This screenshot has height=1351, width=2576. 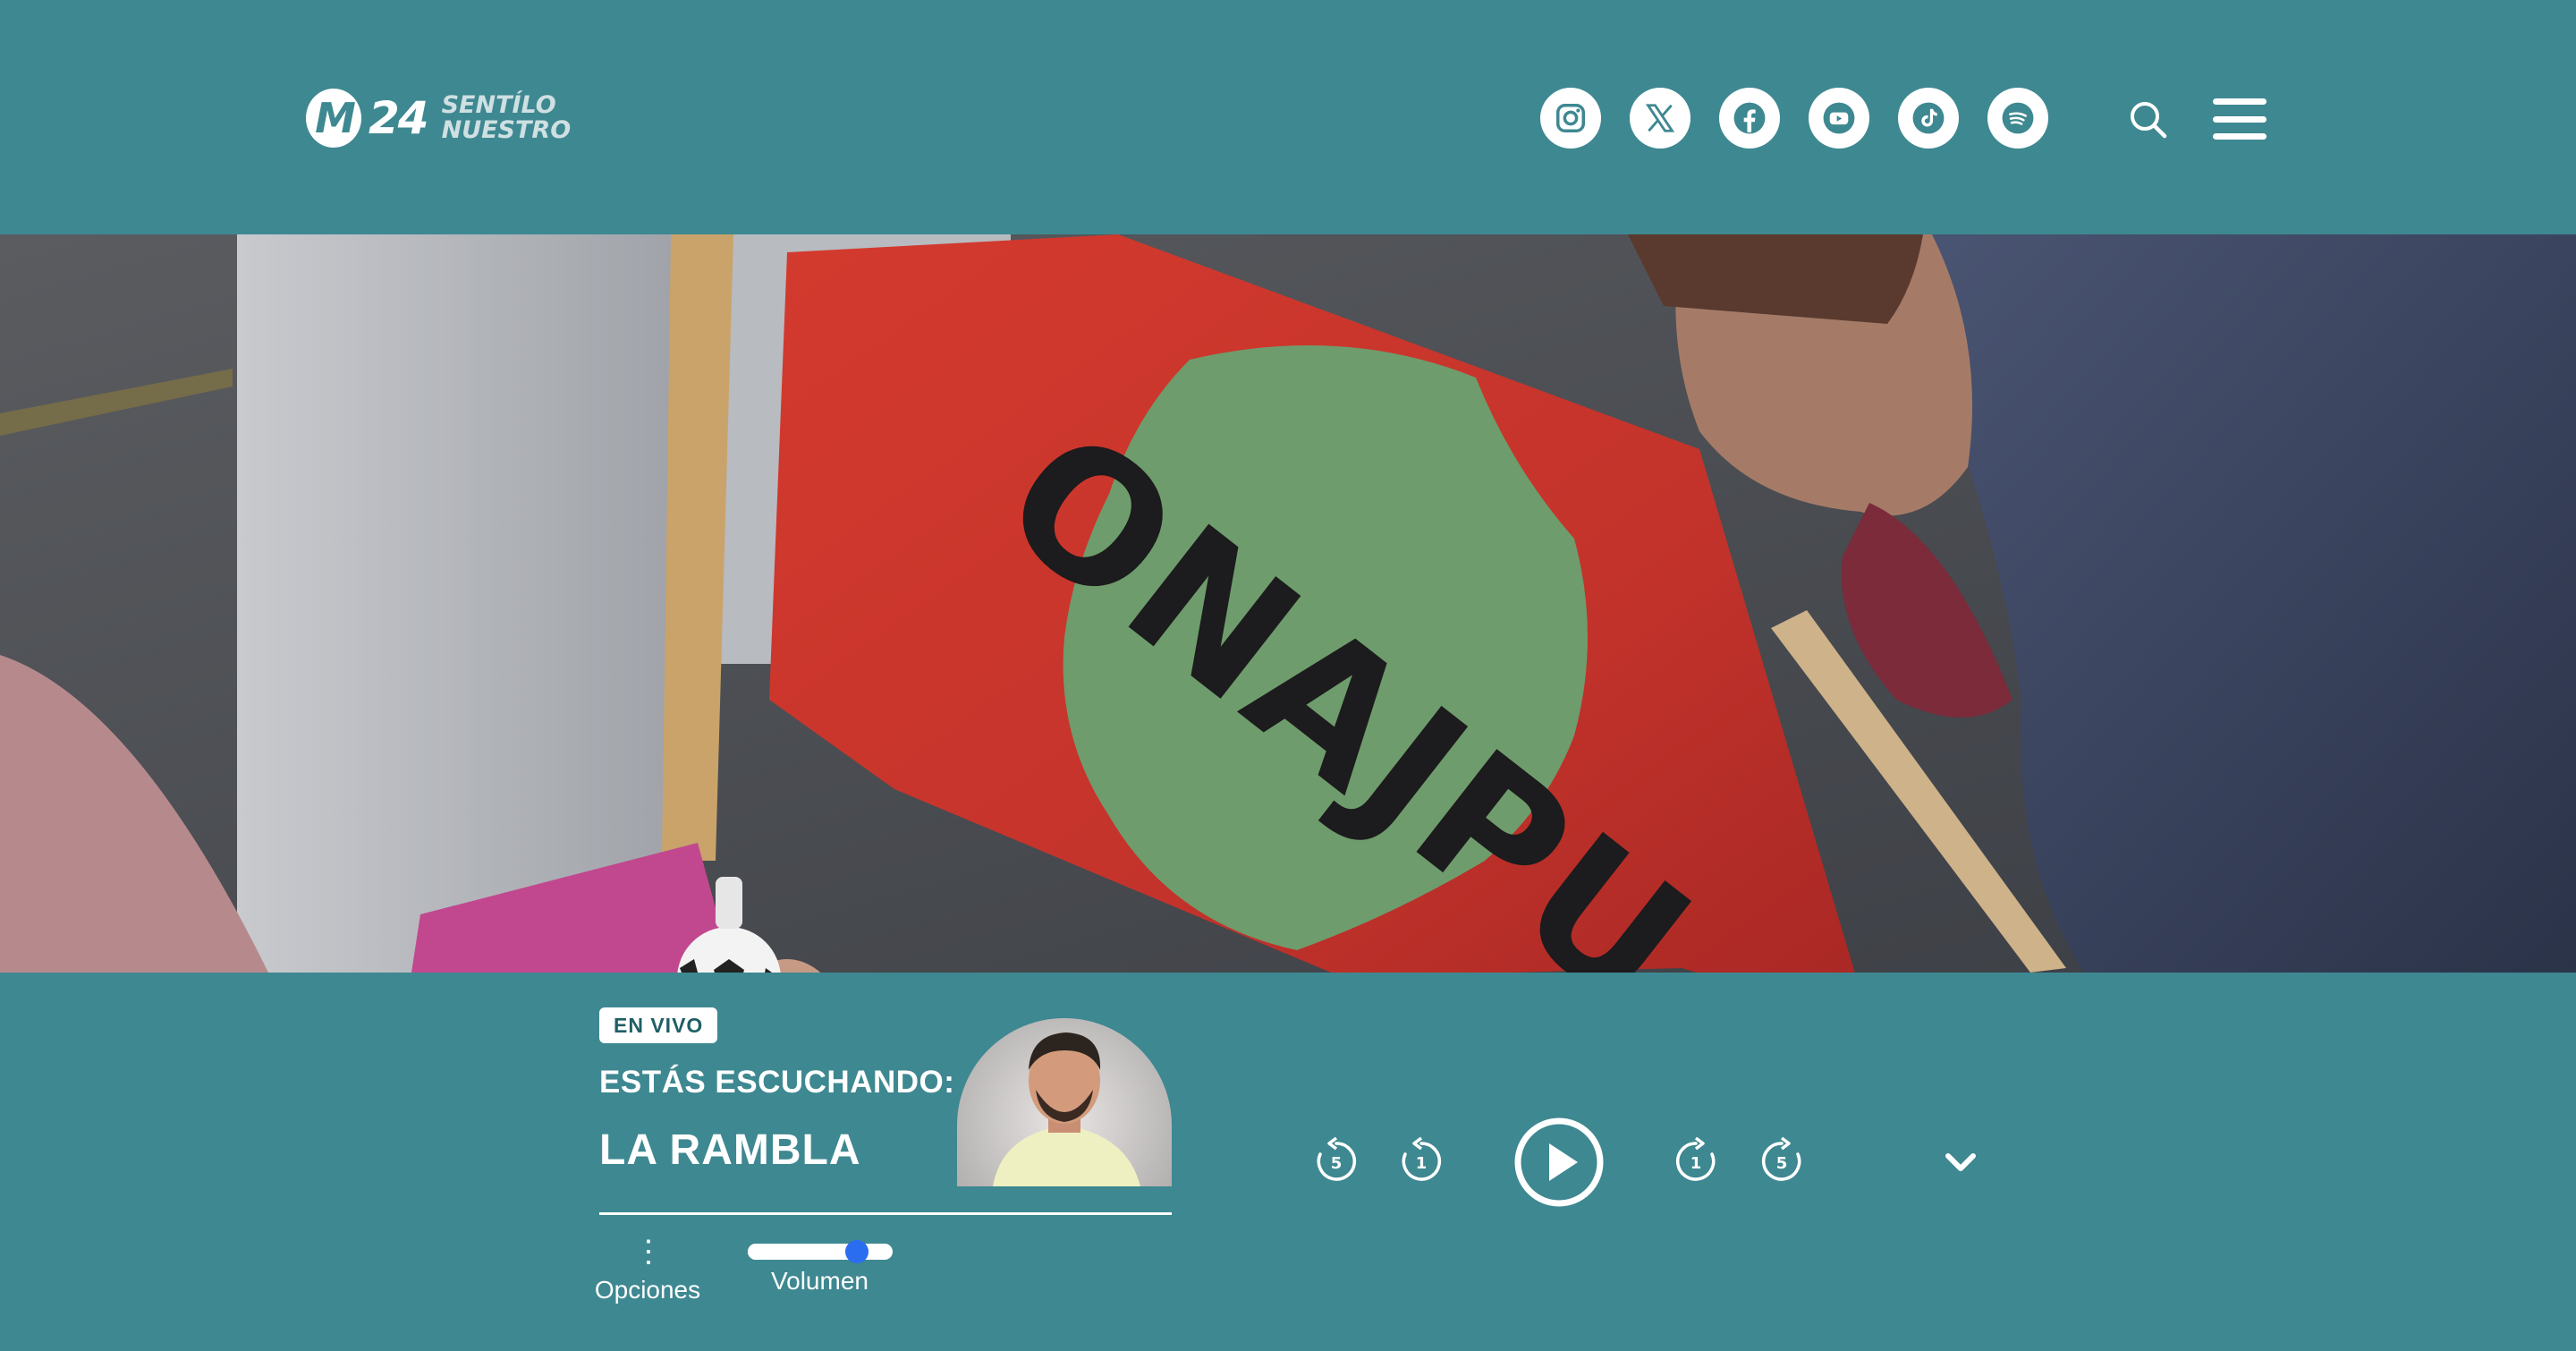 I want to click on spotify-link, so click(x=2017, y=118).